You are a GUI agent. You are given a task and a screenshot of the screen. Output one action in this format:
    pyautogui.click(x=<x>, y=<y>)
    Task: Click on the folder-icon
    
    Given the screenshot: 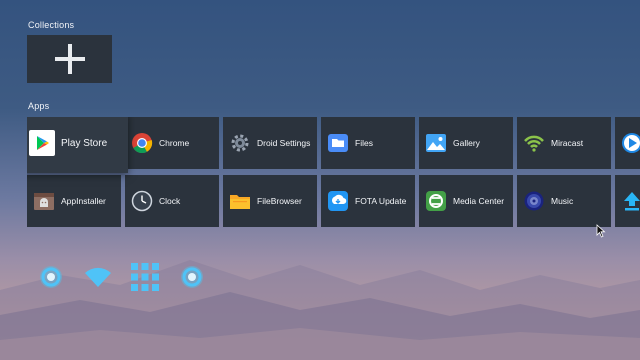 What is the action you would take?
    pyautogui.click(x=338, y=143)
    